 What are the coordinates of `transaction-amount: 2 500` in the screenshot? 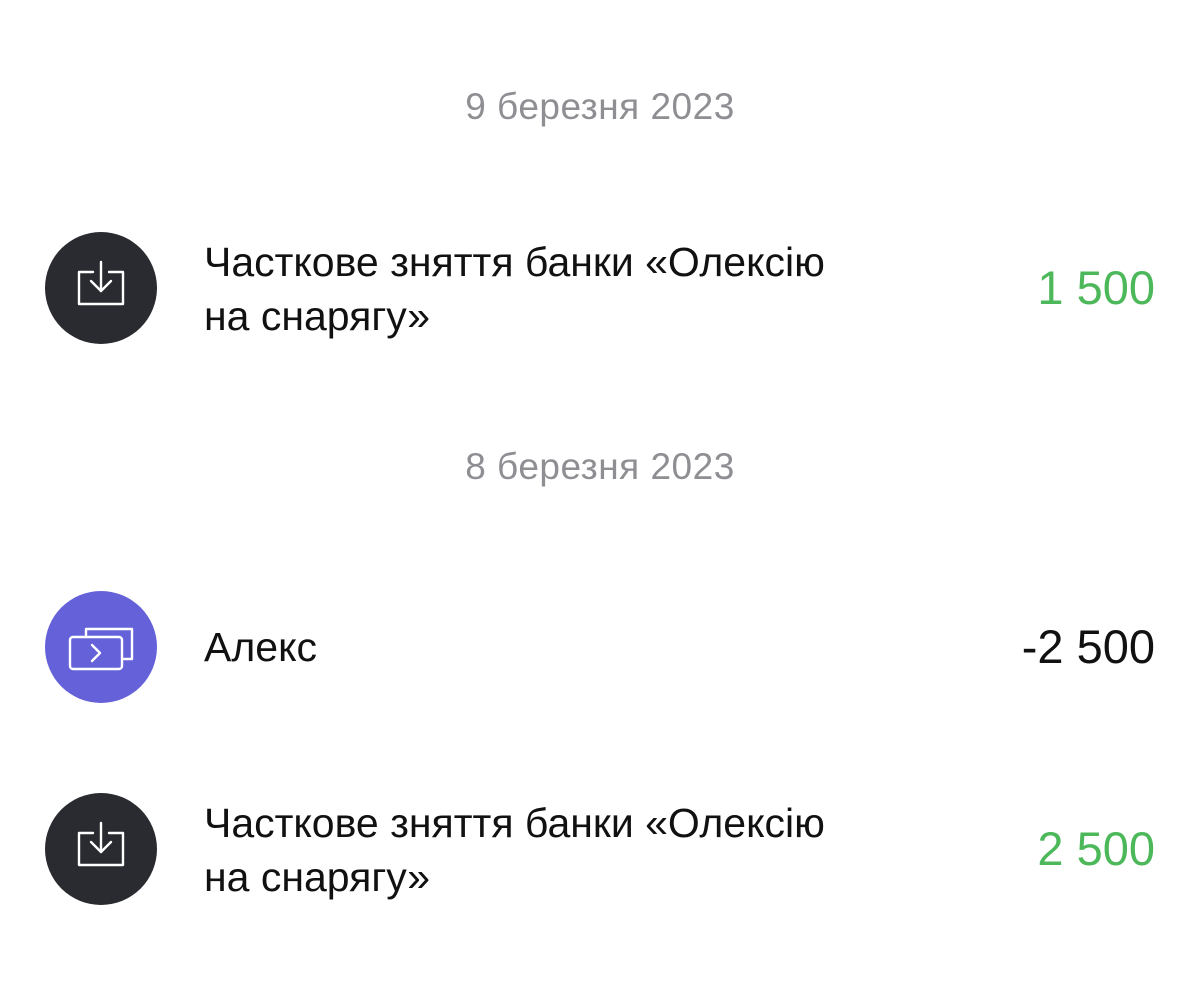 It's located at (1096, 848).